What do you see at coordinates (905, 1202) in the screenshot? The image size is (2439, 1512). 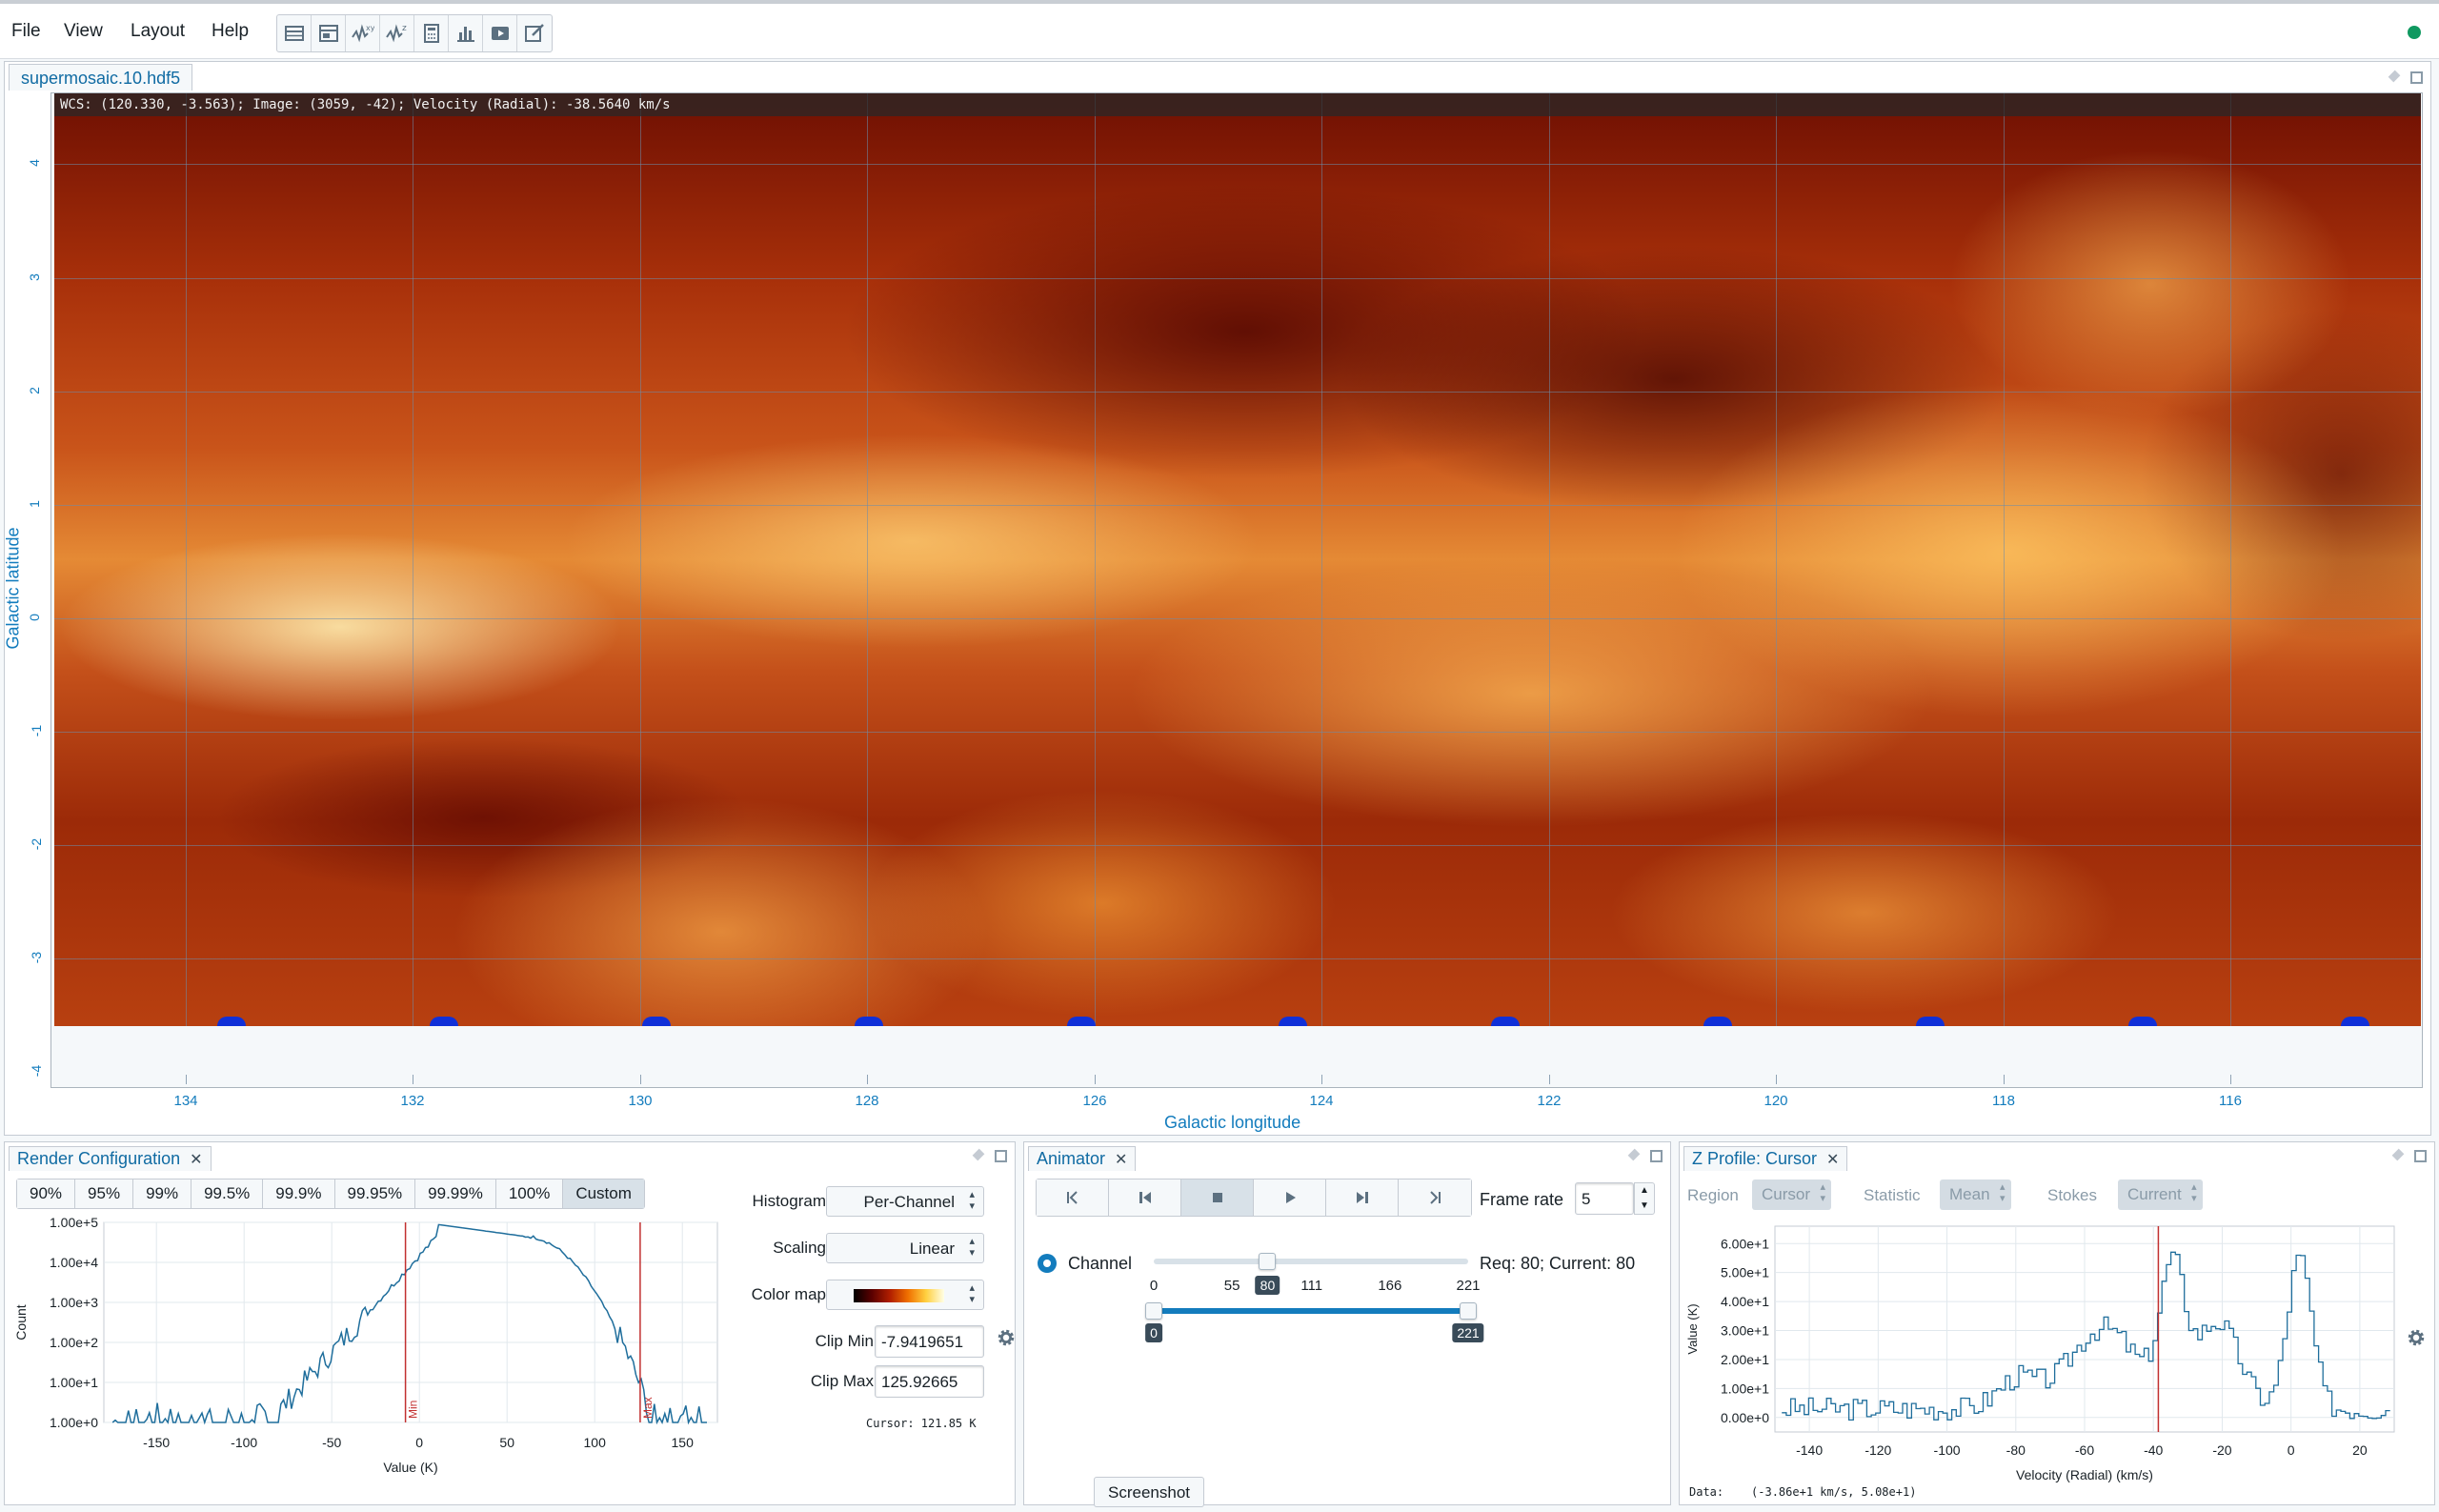 I see `histogram-select: Per-Channel` at bounding box center [905, 1202].